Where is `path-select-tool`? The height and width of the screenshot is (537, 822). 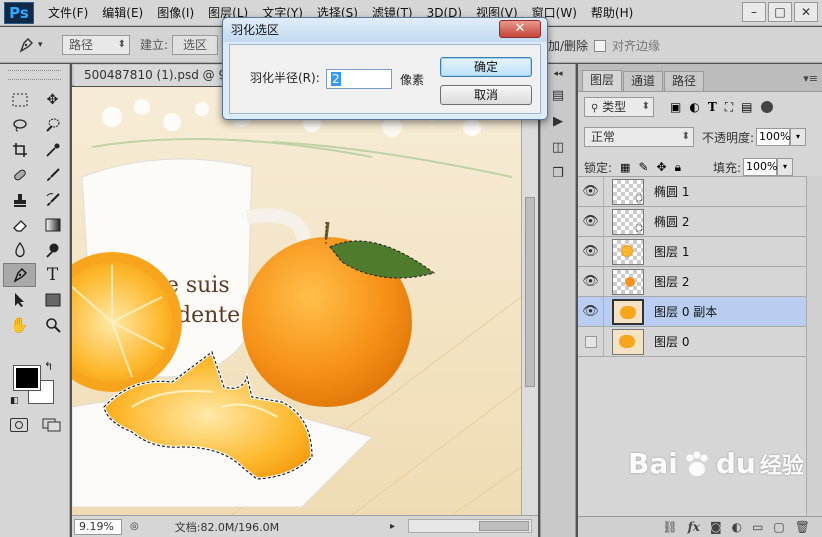
path-select-tool is located at coordinates (19, 300).